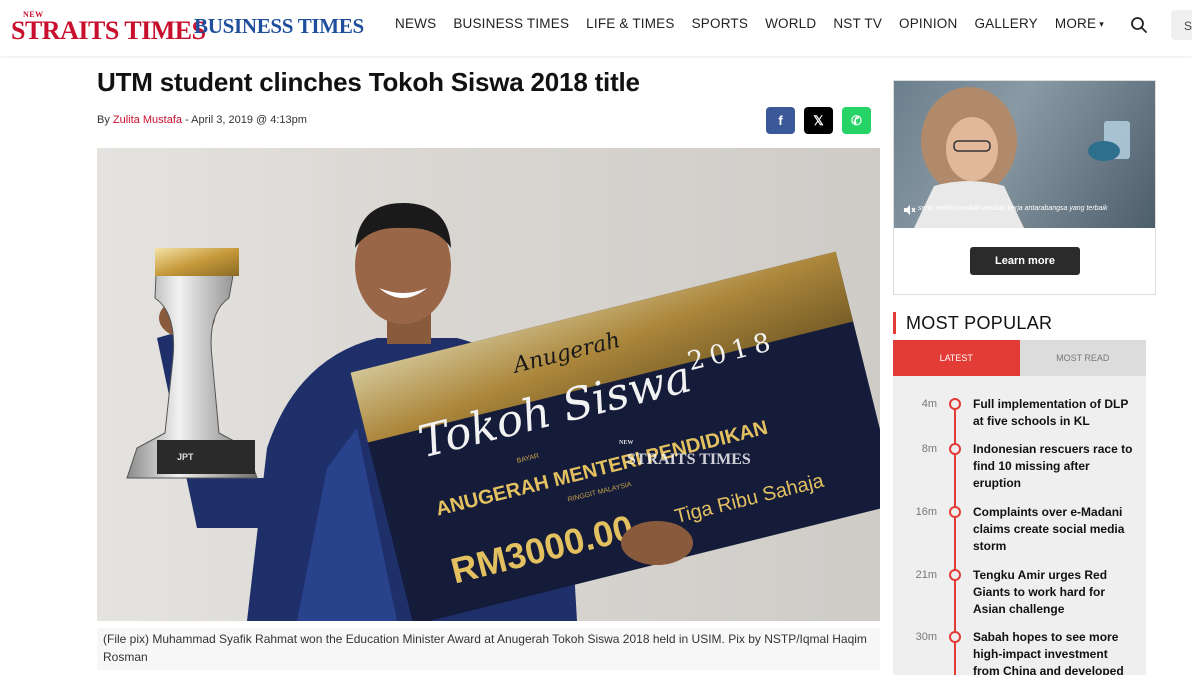  What do you see at coordinates (909, 210) in the screenshot?
I see `mute-icon` at bounding box center [909, 210].